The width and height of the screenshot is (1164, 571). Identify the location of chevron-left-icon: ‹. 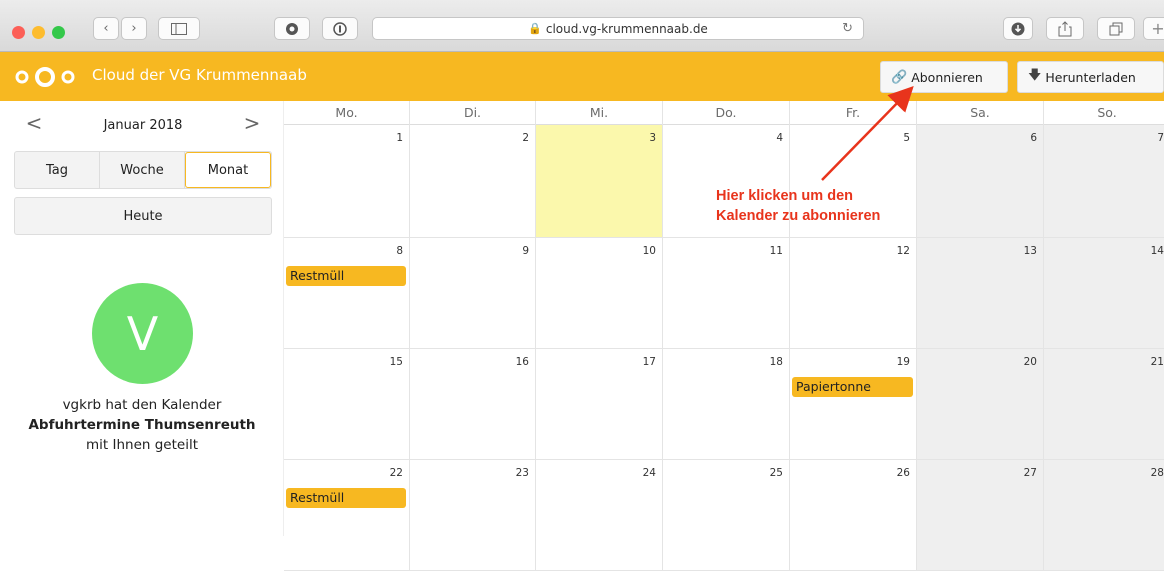
(106, 28).